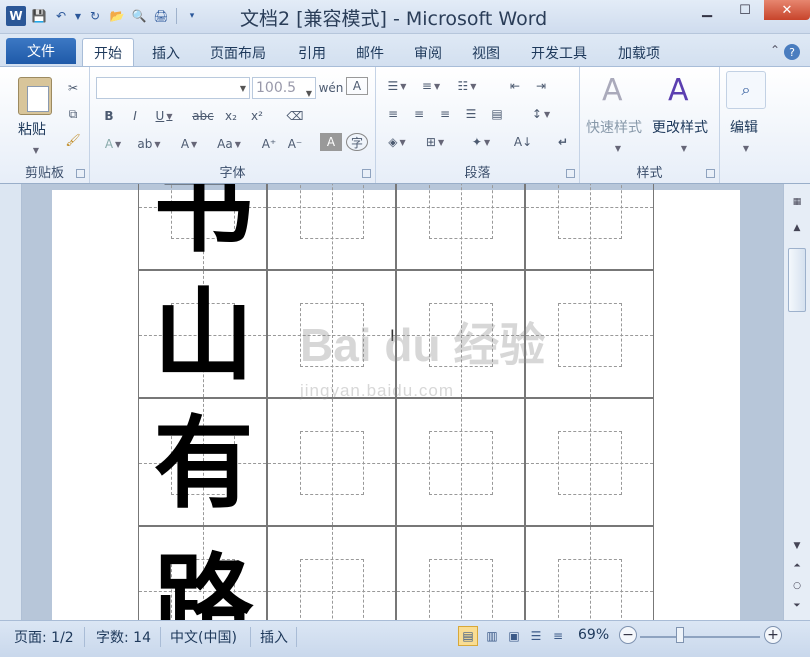 The width and height of the screenshot is (810, 657). Describe the element at coordinates (243, 88) in the screenshot. I see `font-name-dropdown-icon: ▼` at that location.